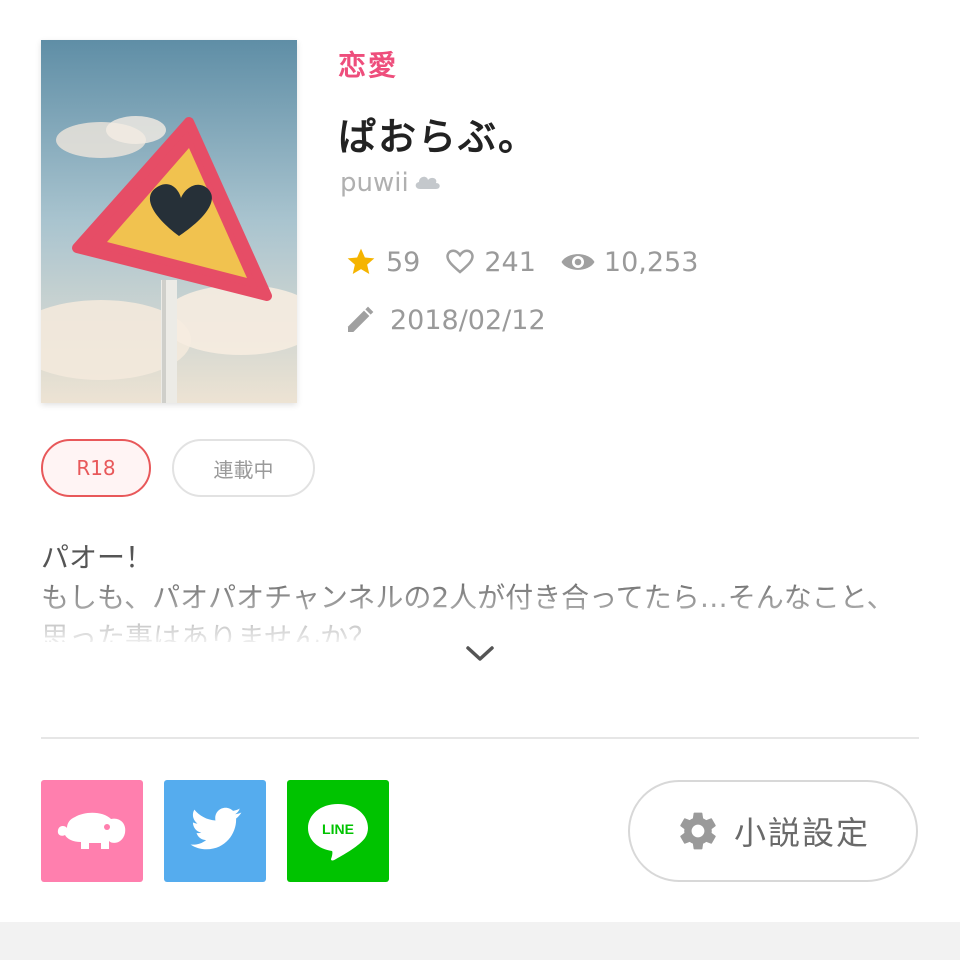 This screenshot has height=960, width=960. Describe the element at coordinates (460, 261) in the screenshot. I see `heart-icon` at that location.